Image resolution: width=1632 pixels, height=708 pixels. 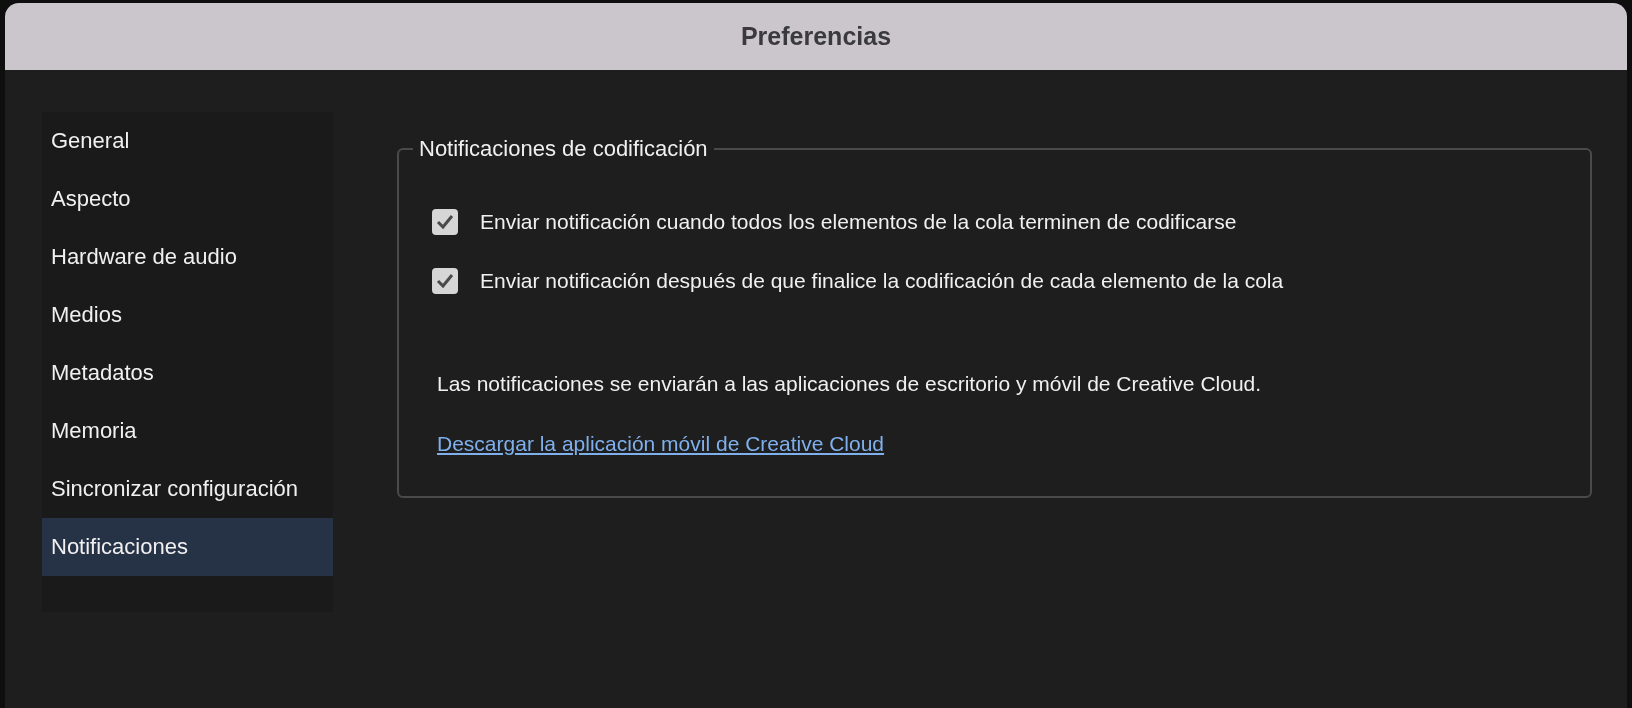 I want to click on sidebar-item: Medios, so click(x=187, y=315).